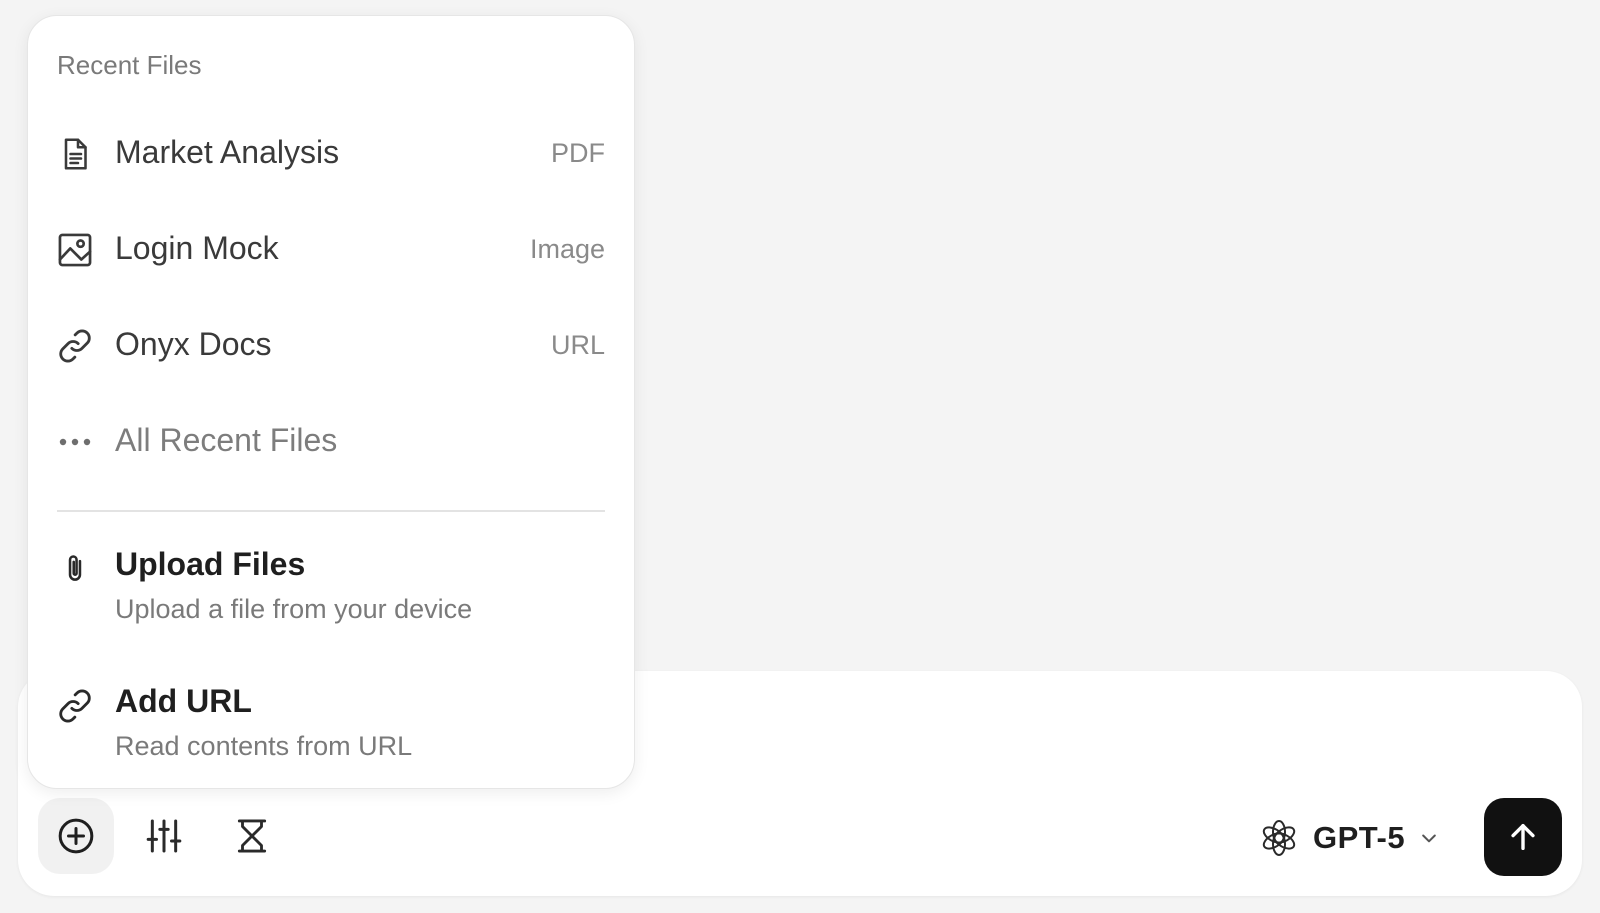  I want to click on timer-button, so click(252, 836).